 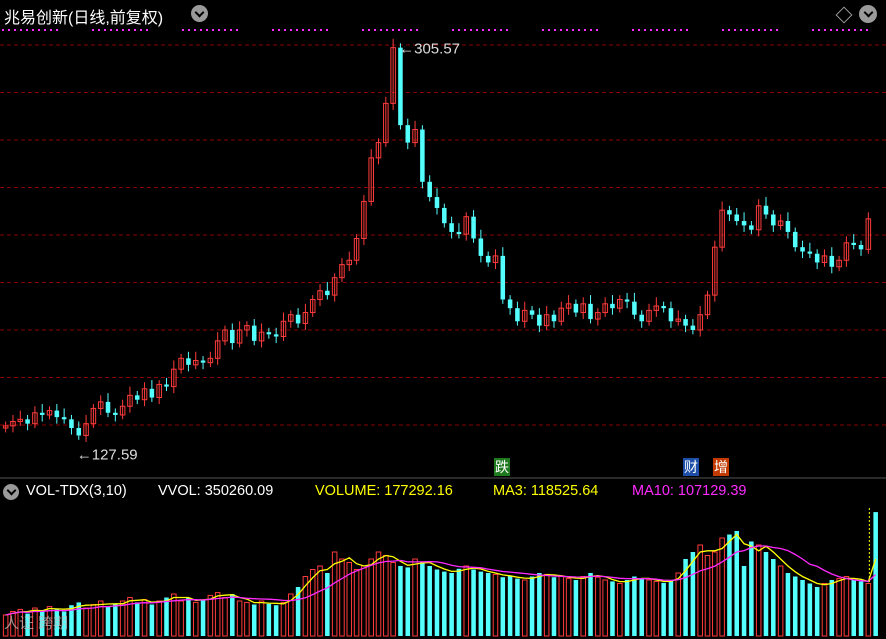 I want to click on finance-badge: 财, so click(x=691, y=467).